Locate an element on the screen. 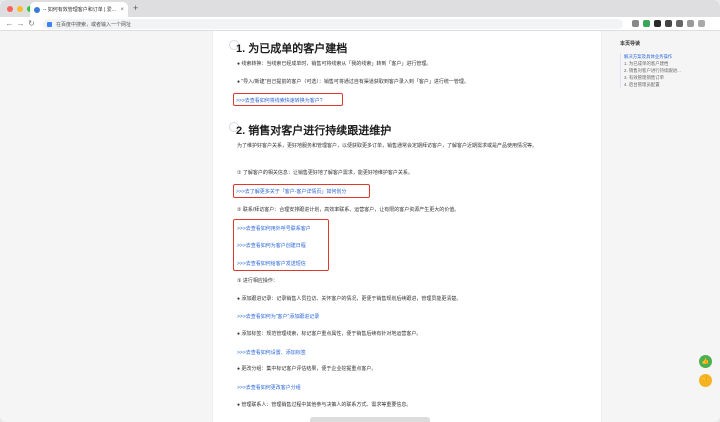 This screenshot has height=422, width=720. thumbs-up-icon: 👍 is located at coordinates (705, 361).